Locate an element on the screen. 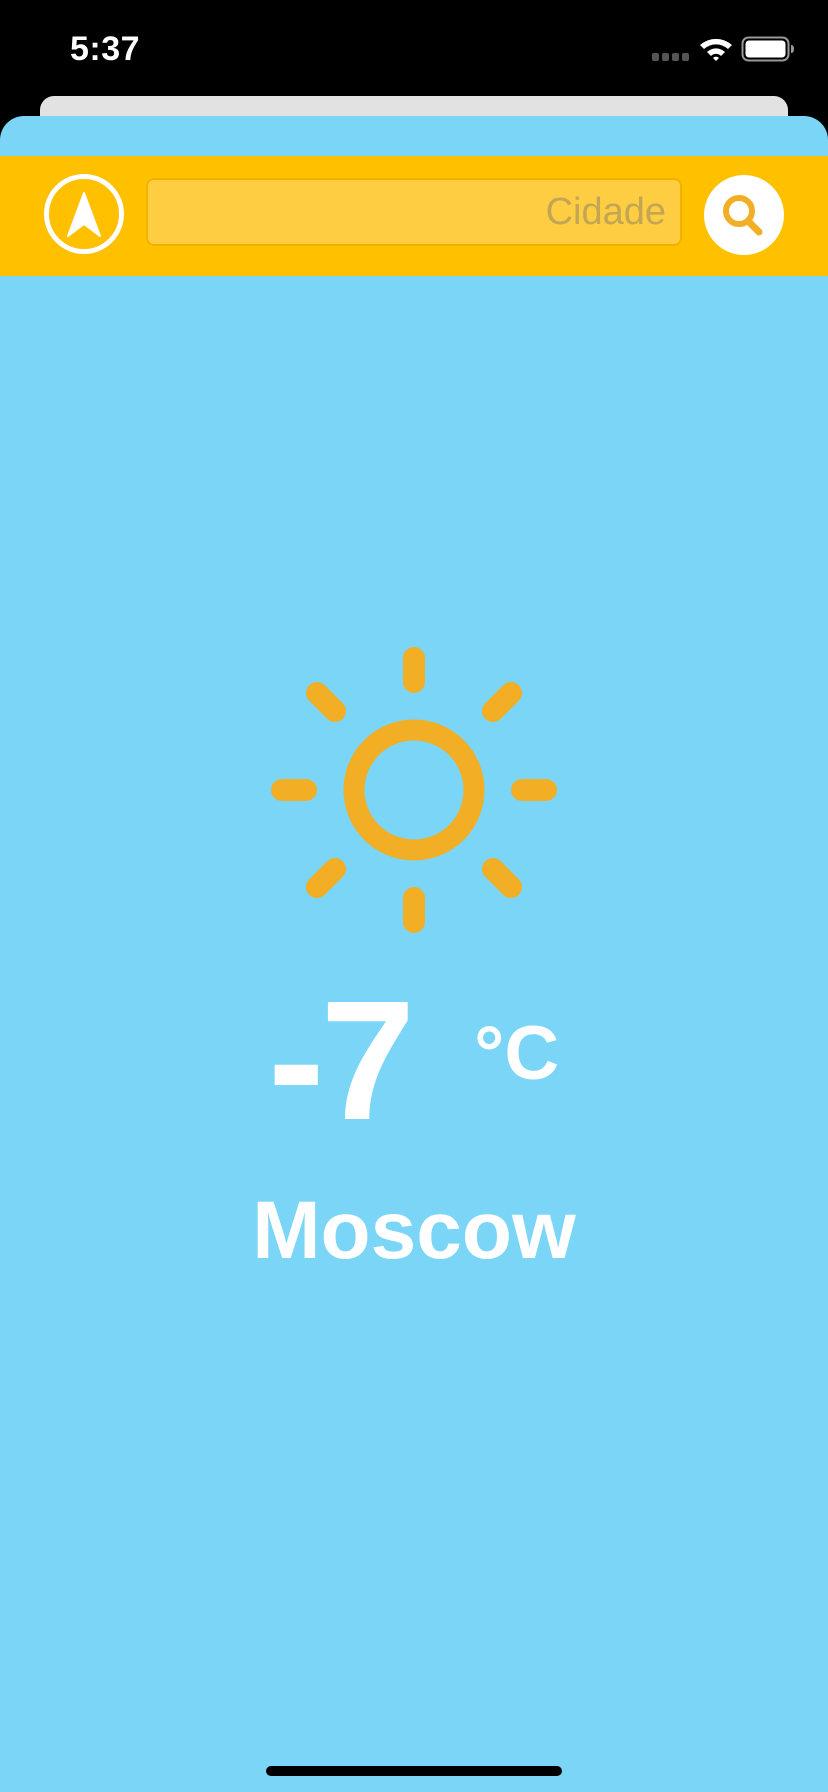 Image resolution: width=828 pixels, height=1792 pixels. location-arrow-icon is located at coordinates (84, 214).